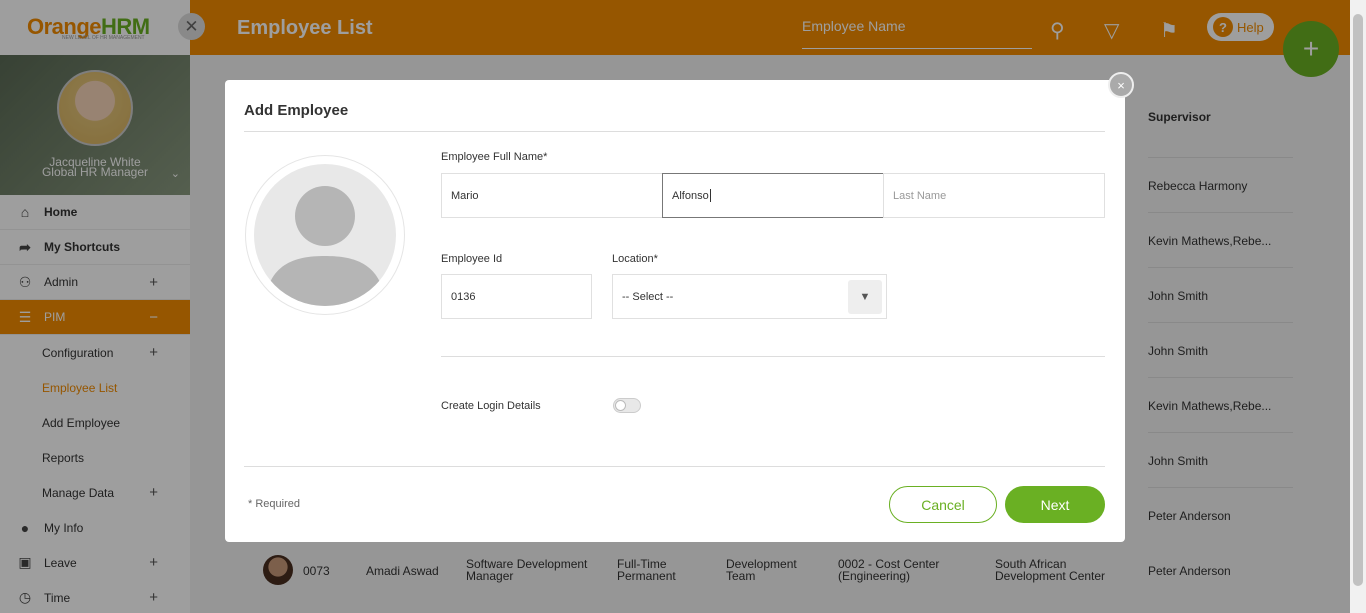 Image resolution: width=1366 pixels, height=613 pixels. What do you see at coordinates (648, 296) in the screenshot?
I see `location-select-value: -- Select --` at bounding box center [648, 296].